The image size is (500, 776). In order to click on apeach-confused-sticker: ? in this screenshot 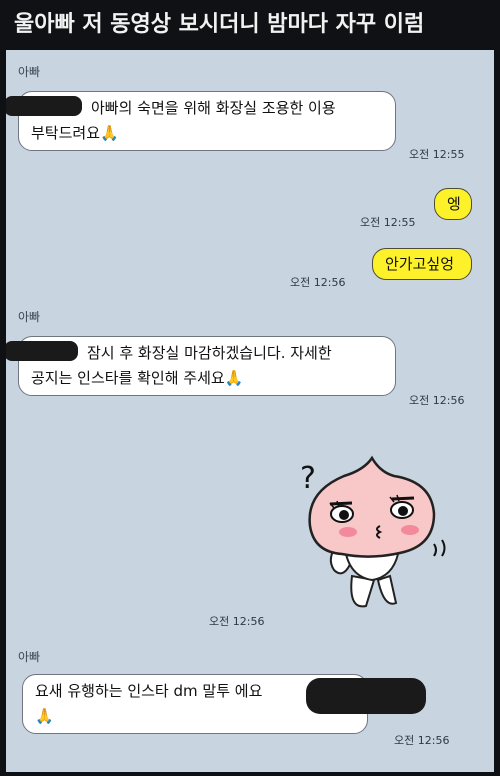, I will do `click(371, 534)`.